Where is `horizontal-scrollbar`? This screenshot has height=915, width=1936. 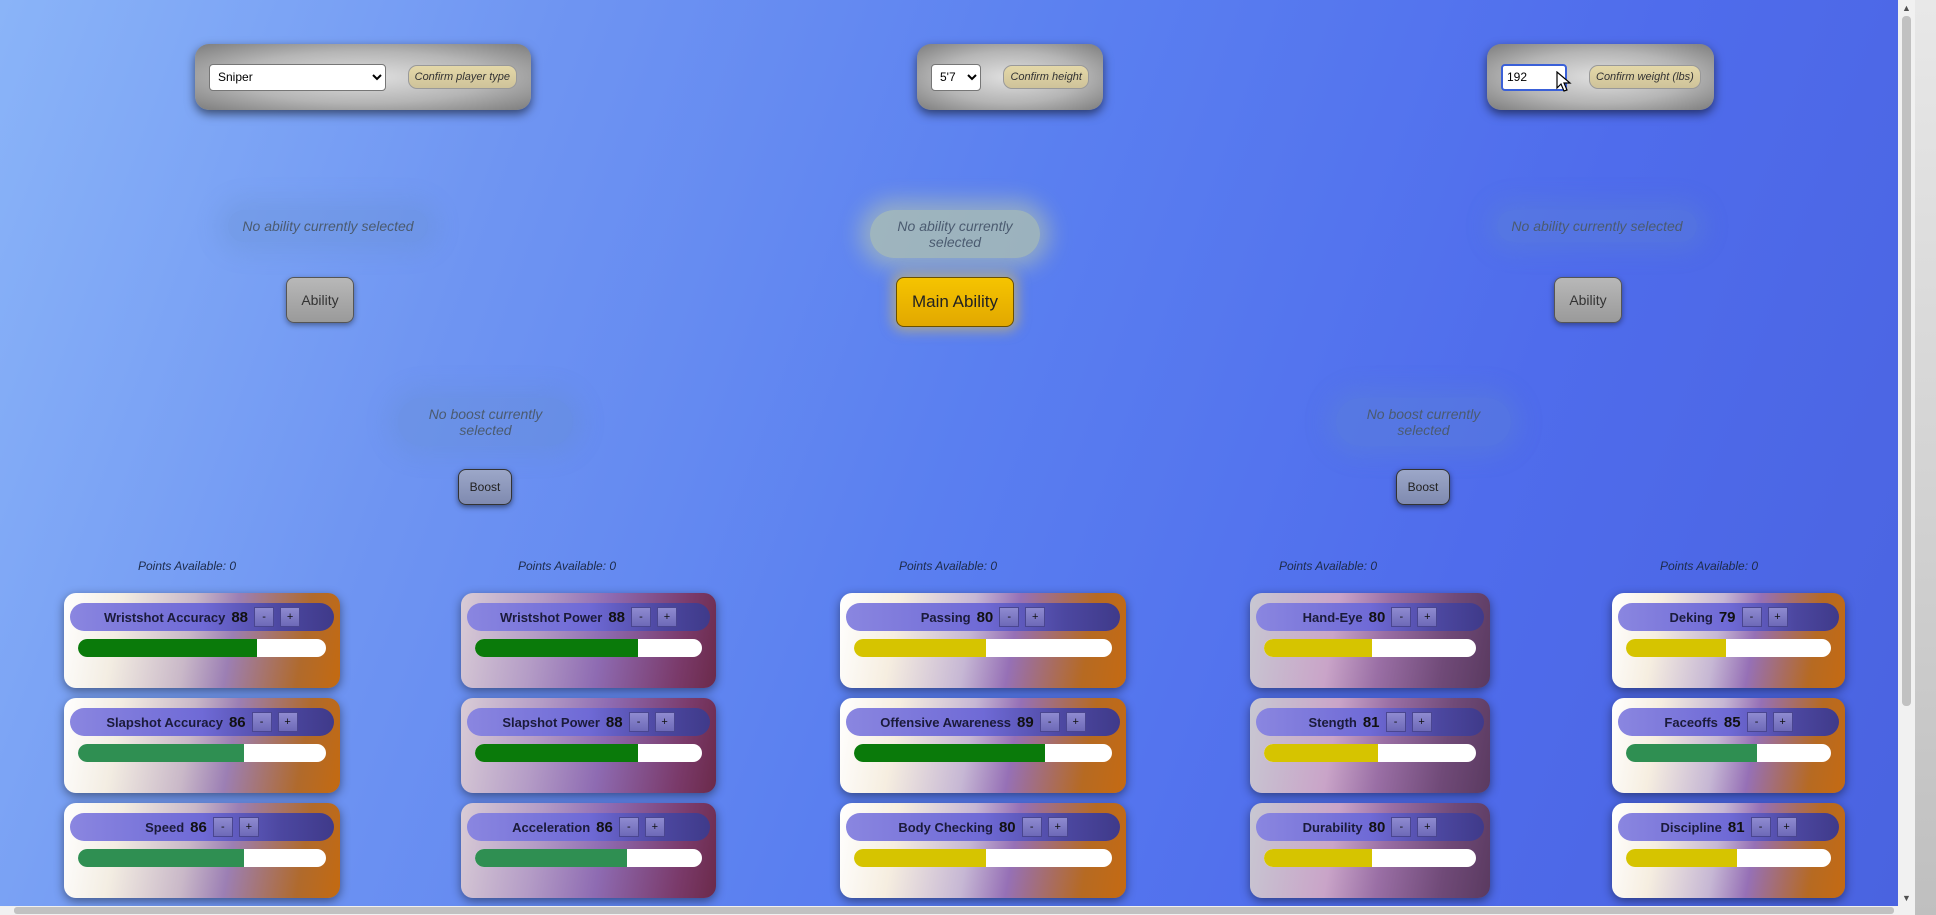 horizontal-scrollbar is located at coordinates (957, 910).